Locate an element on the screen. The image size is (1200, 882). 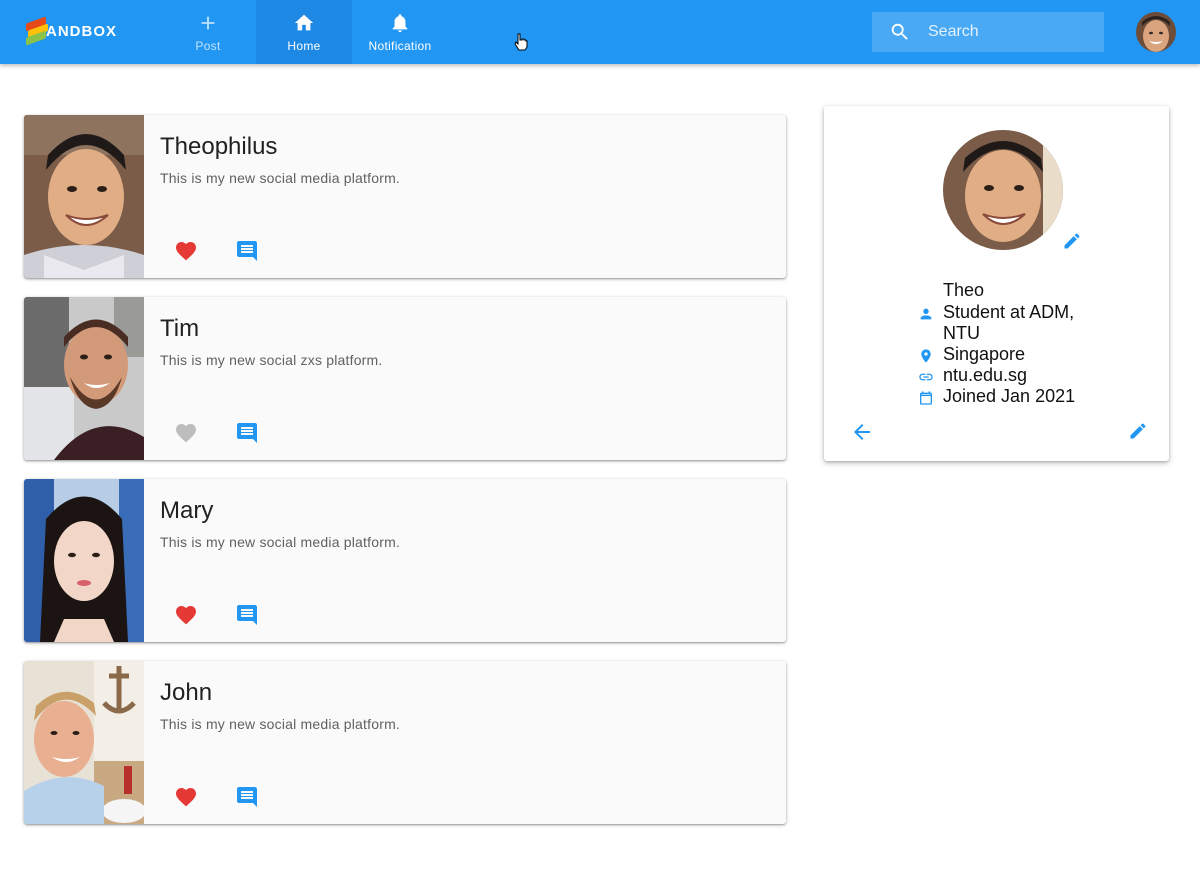
nav-notification-button: Notification is located at coordinates (400, 32).